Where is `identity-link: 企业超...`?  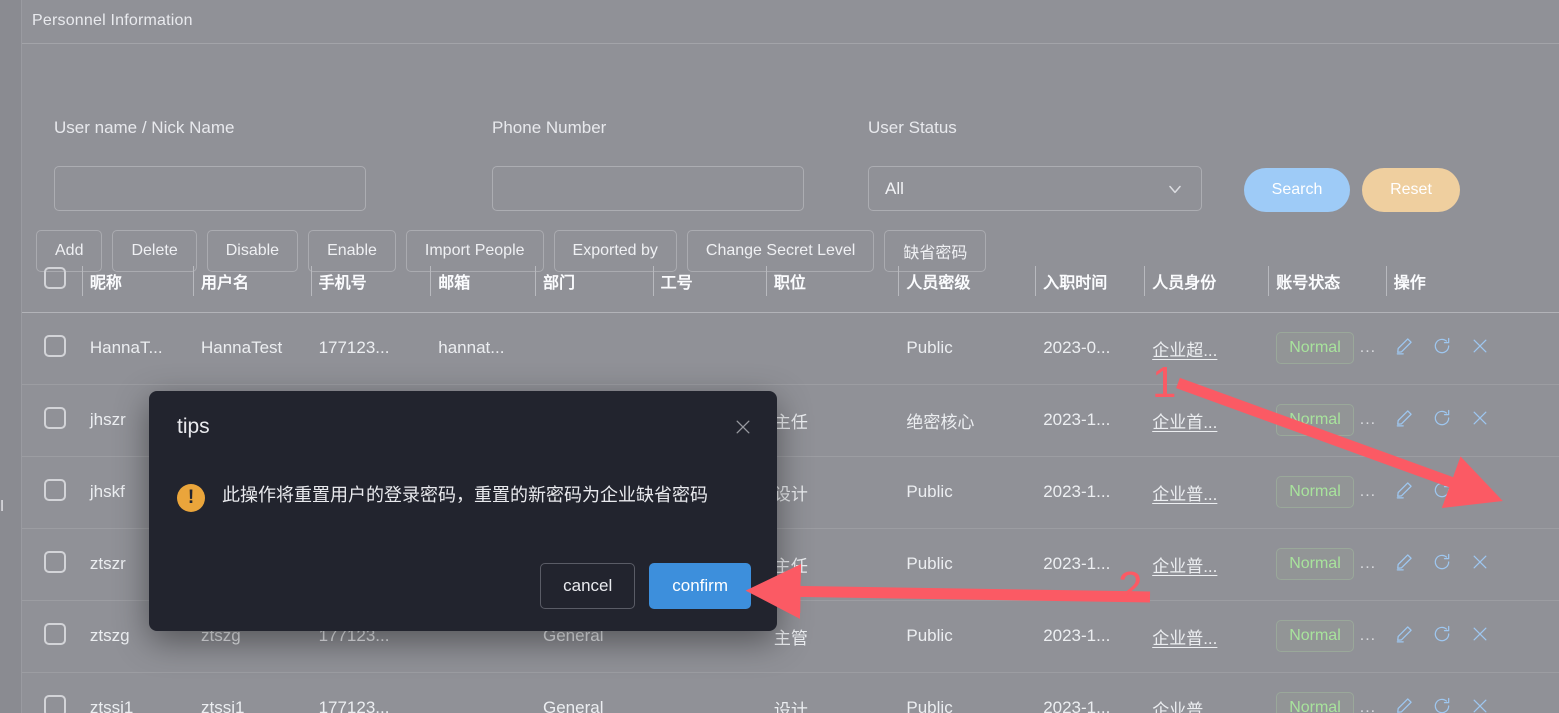 identity-link: 企业超... is located at coordinates (1184, 350).